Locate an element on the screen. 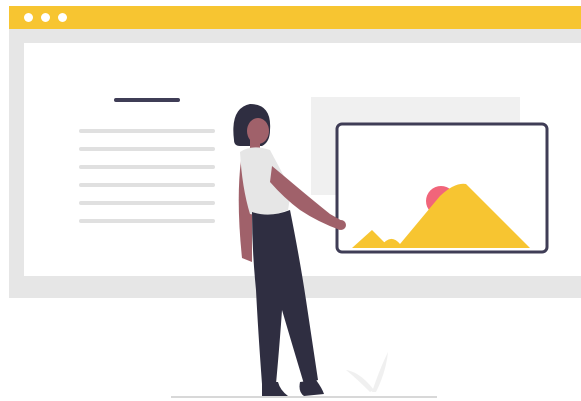 Image resolution: width=581 pixels, height=401 pixels. pants is located at coordinates (285, 297).